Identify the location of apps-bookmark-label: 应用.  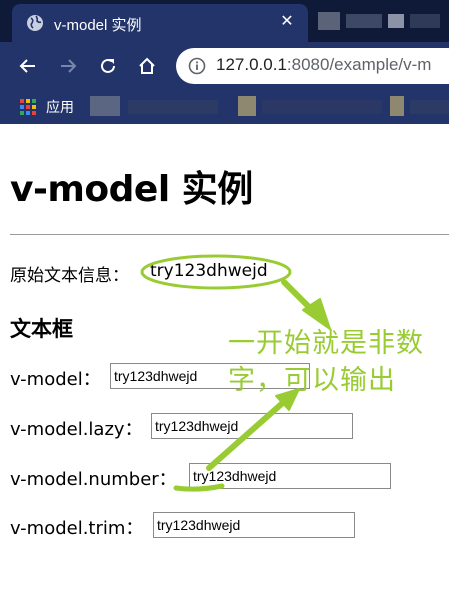
(60, 107).